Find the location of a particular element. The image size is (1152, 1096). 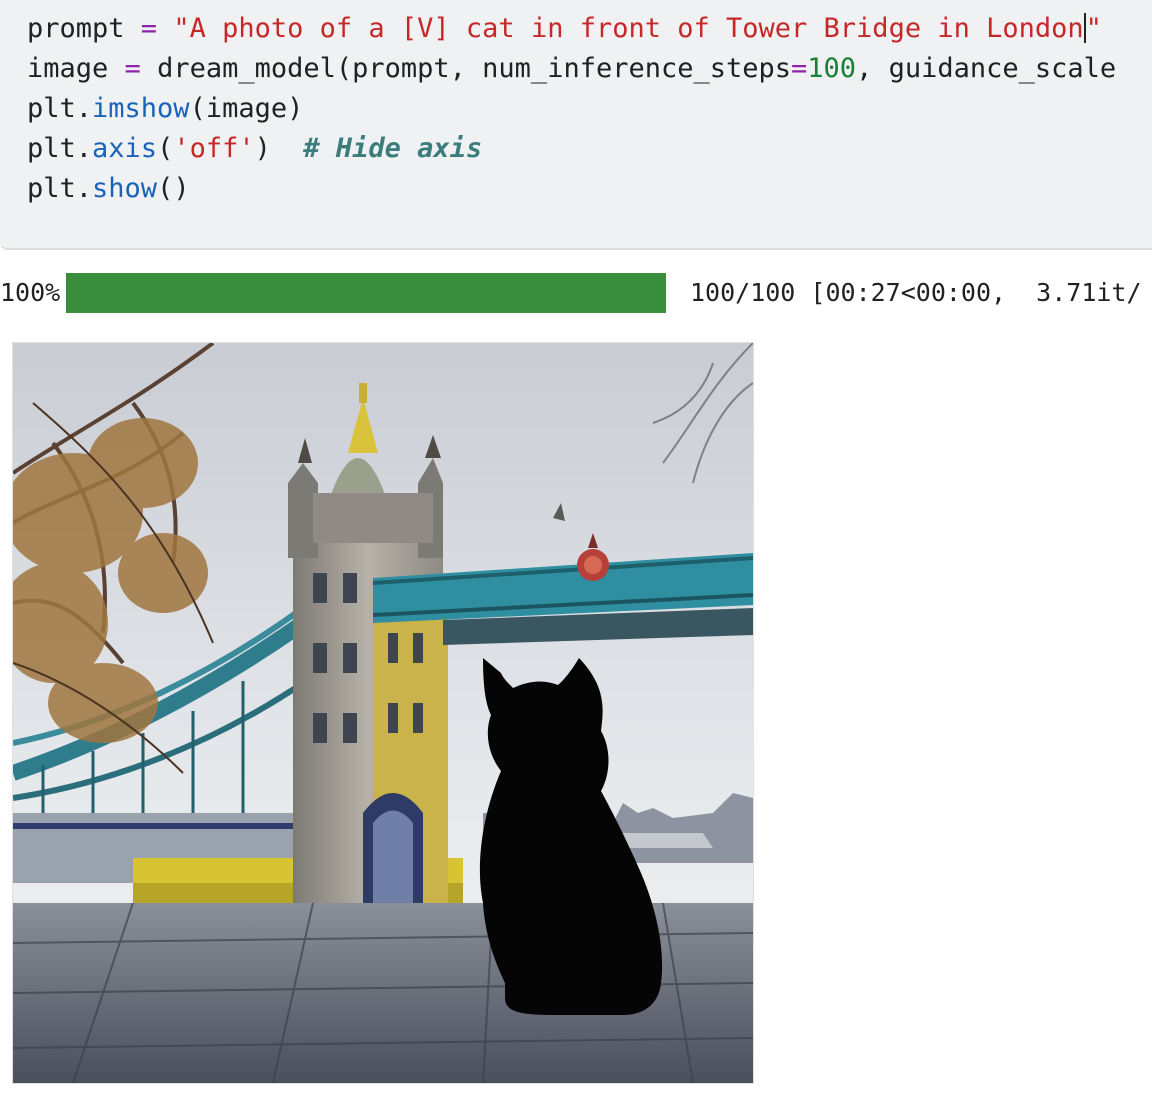

axis-paren-close: ) is located at coordinates (279, 148).